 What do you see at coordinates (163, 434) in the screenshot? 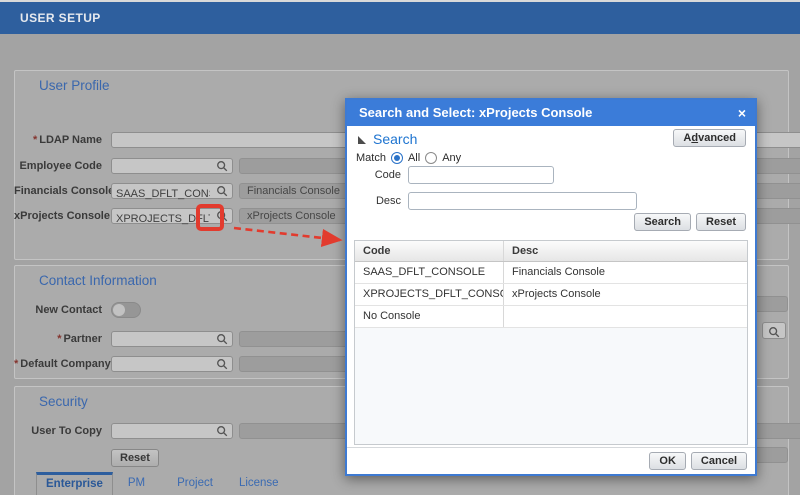
I see `user-to-copy-input` at bounding box center [163, 434].